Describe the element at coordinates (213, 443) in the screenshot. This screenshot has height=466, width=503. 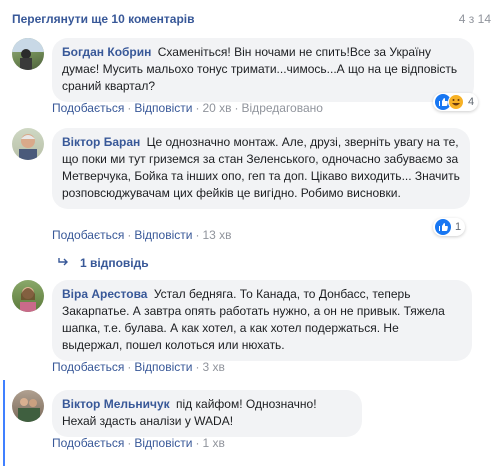
I see `comment-timestamp: 1 хв` at that location.